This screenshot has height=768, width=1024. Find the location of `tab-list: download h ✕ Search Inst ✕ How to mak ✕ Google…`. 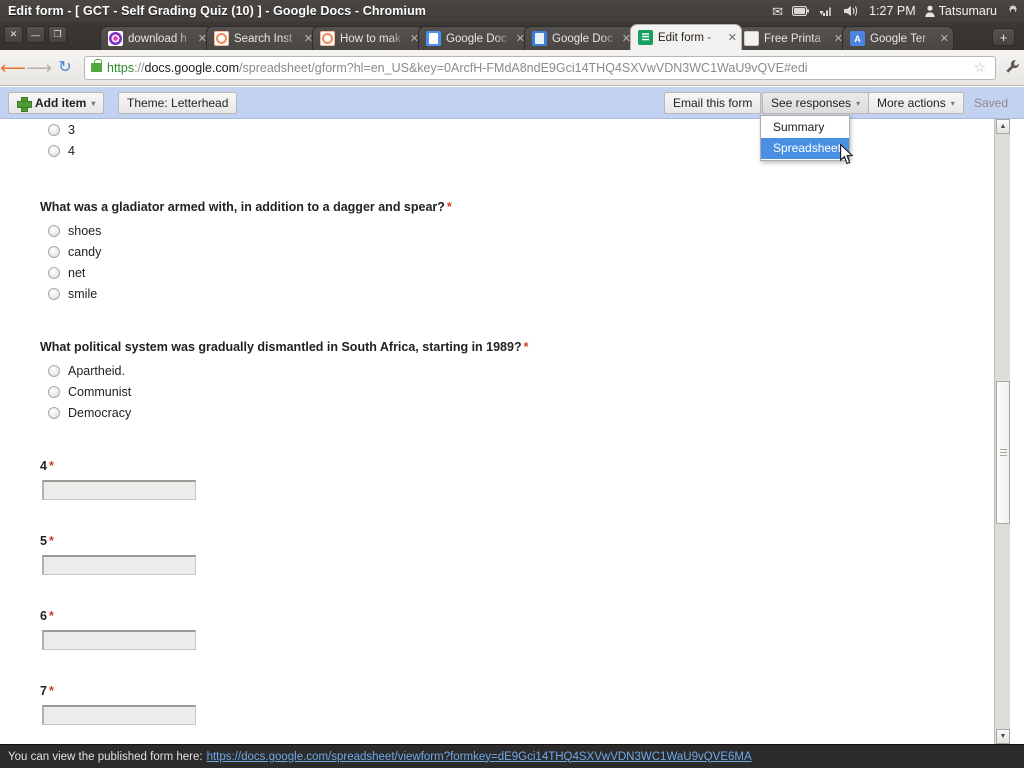

tab-list: download h ✕ Search Inst ✕ How to mak ✕ Google… is located at coordinates (527, 36).